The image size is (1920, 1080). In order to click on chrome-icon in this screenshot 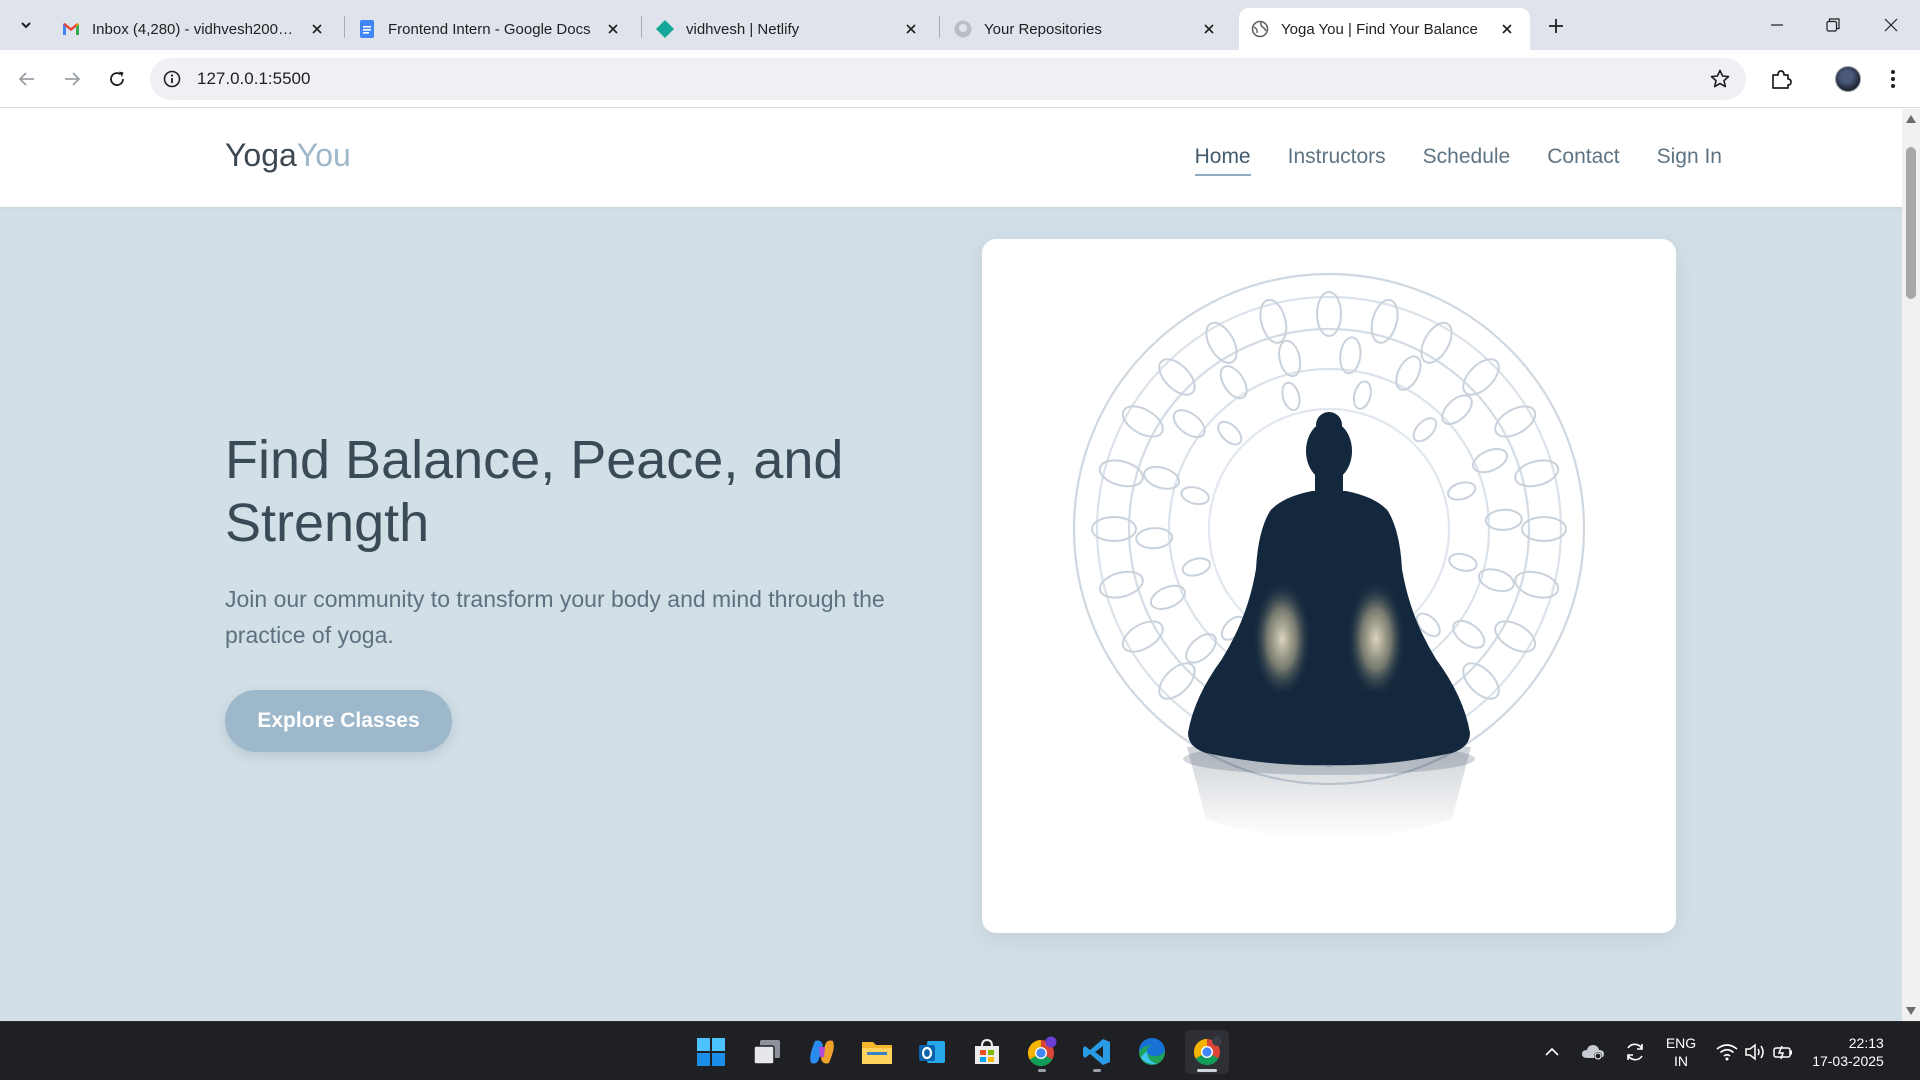, I will do `click(1207, 1051)`.